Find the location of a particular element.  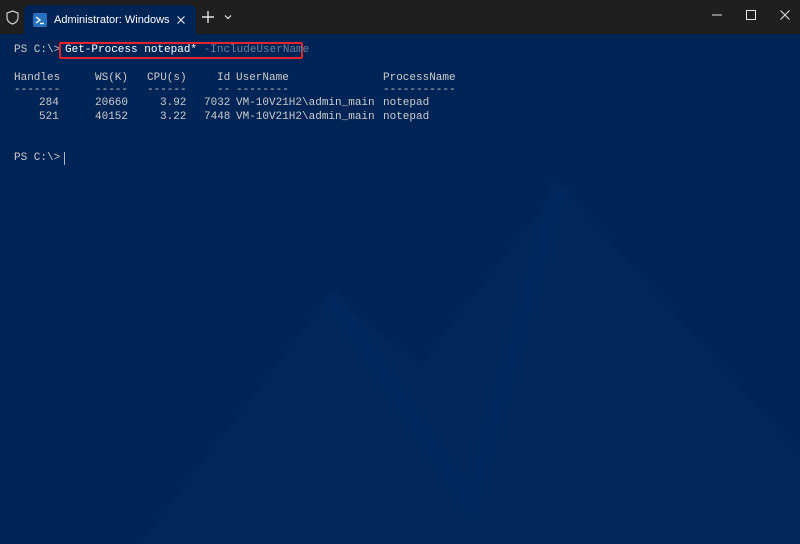

powershell-icon is located at coordinates (40, 20).